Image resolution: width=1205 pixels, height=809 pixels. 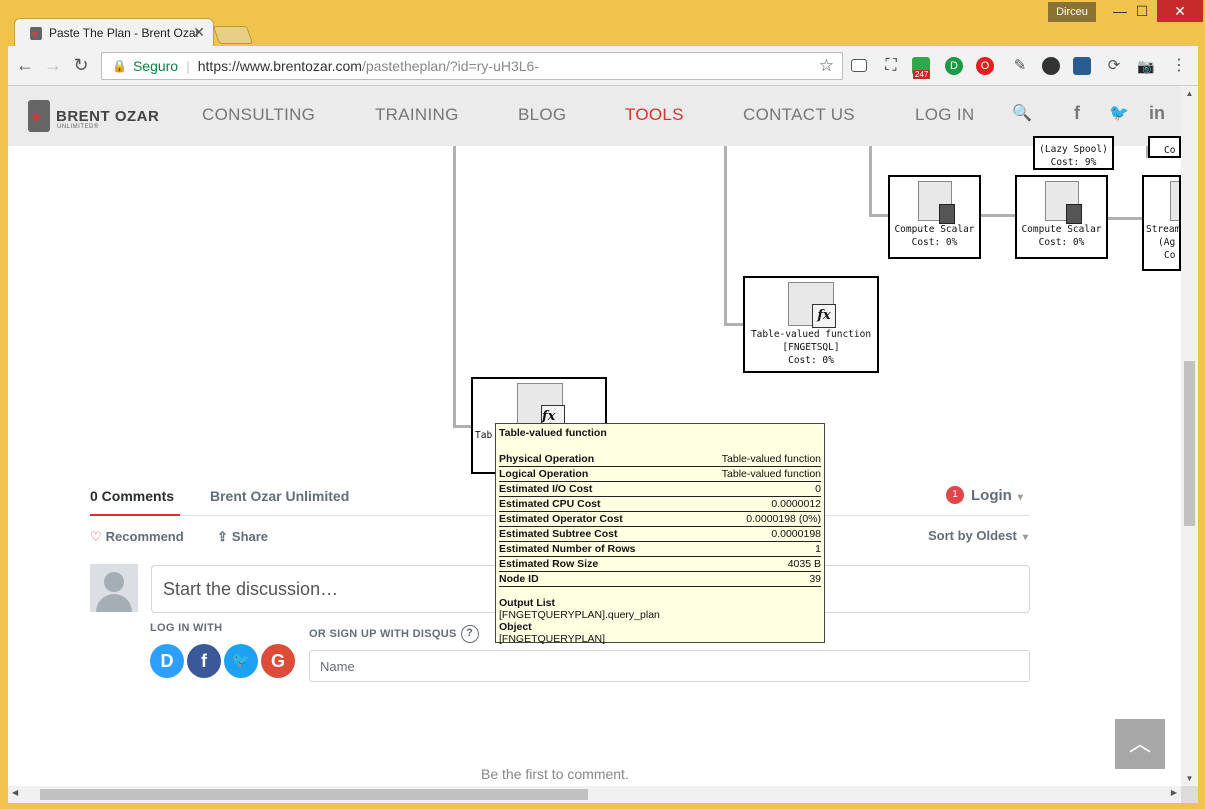 What do you see at coordinates (1114, 66) in the screenshot?
I see `sync-extension-icon: ⟳` at bounding box center [1114, 66].